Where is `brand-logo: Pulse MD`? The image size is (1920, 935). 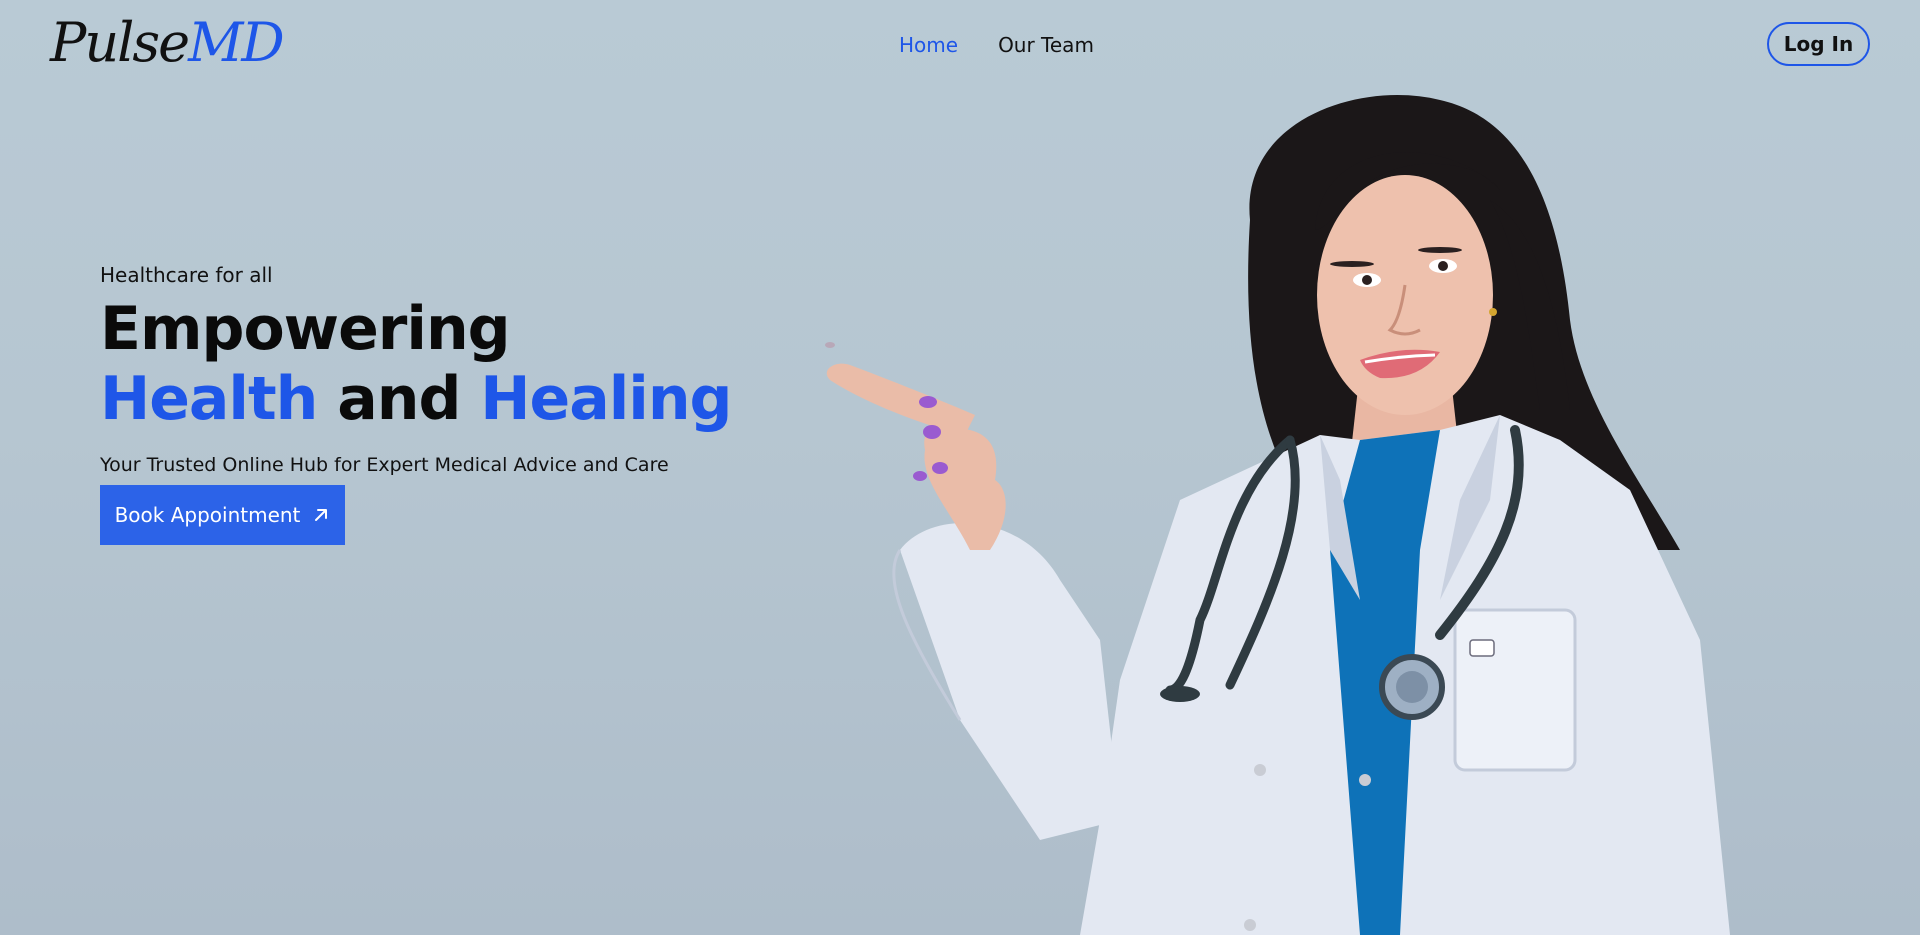 brand-logo: Pulse MD is located at coordinates (167, 43).